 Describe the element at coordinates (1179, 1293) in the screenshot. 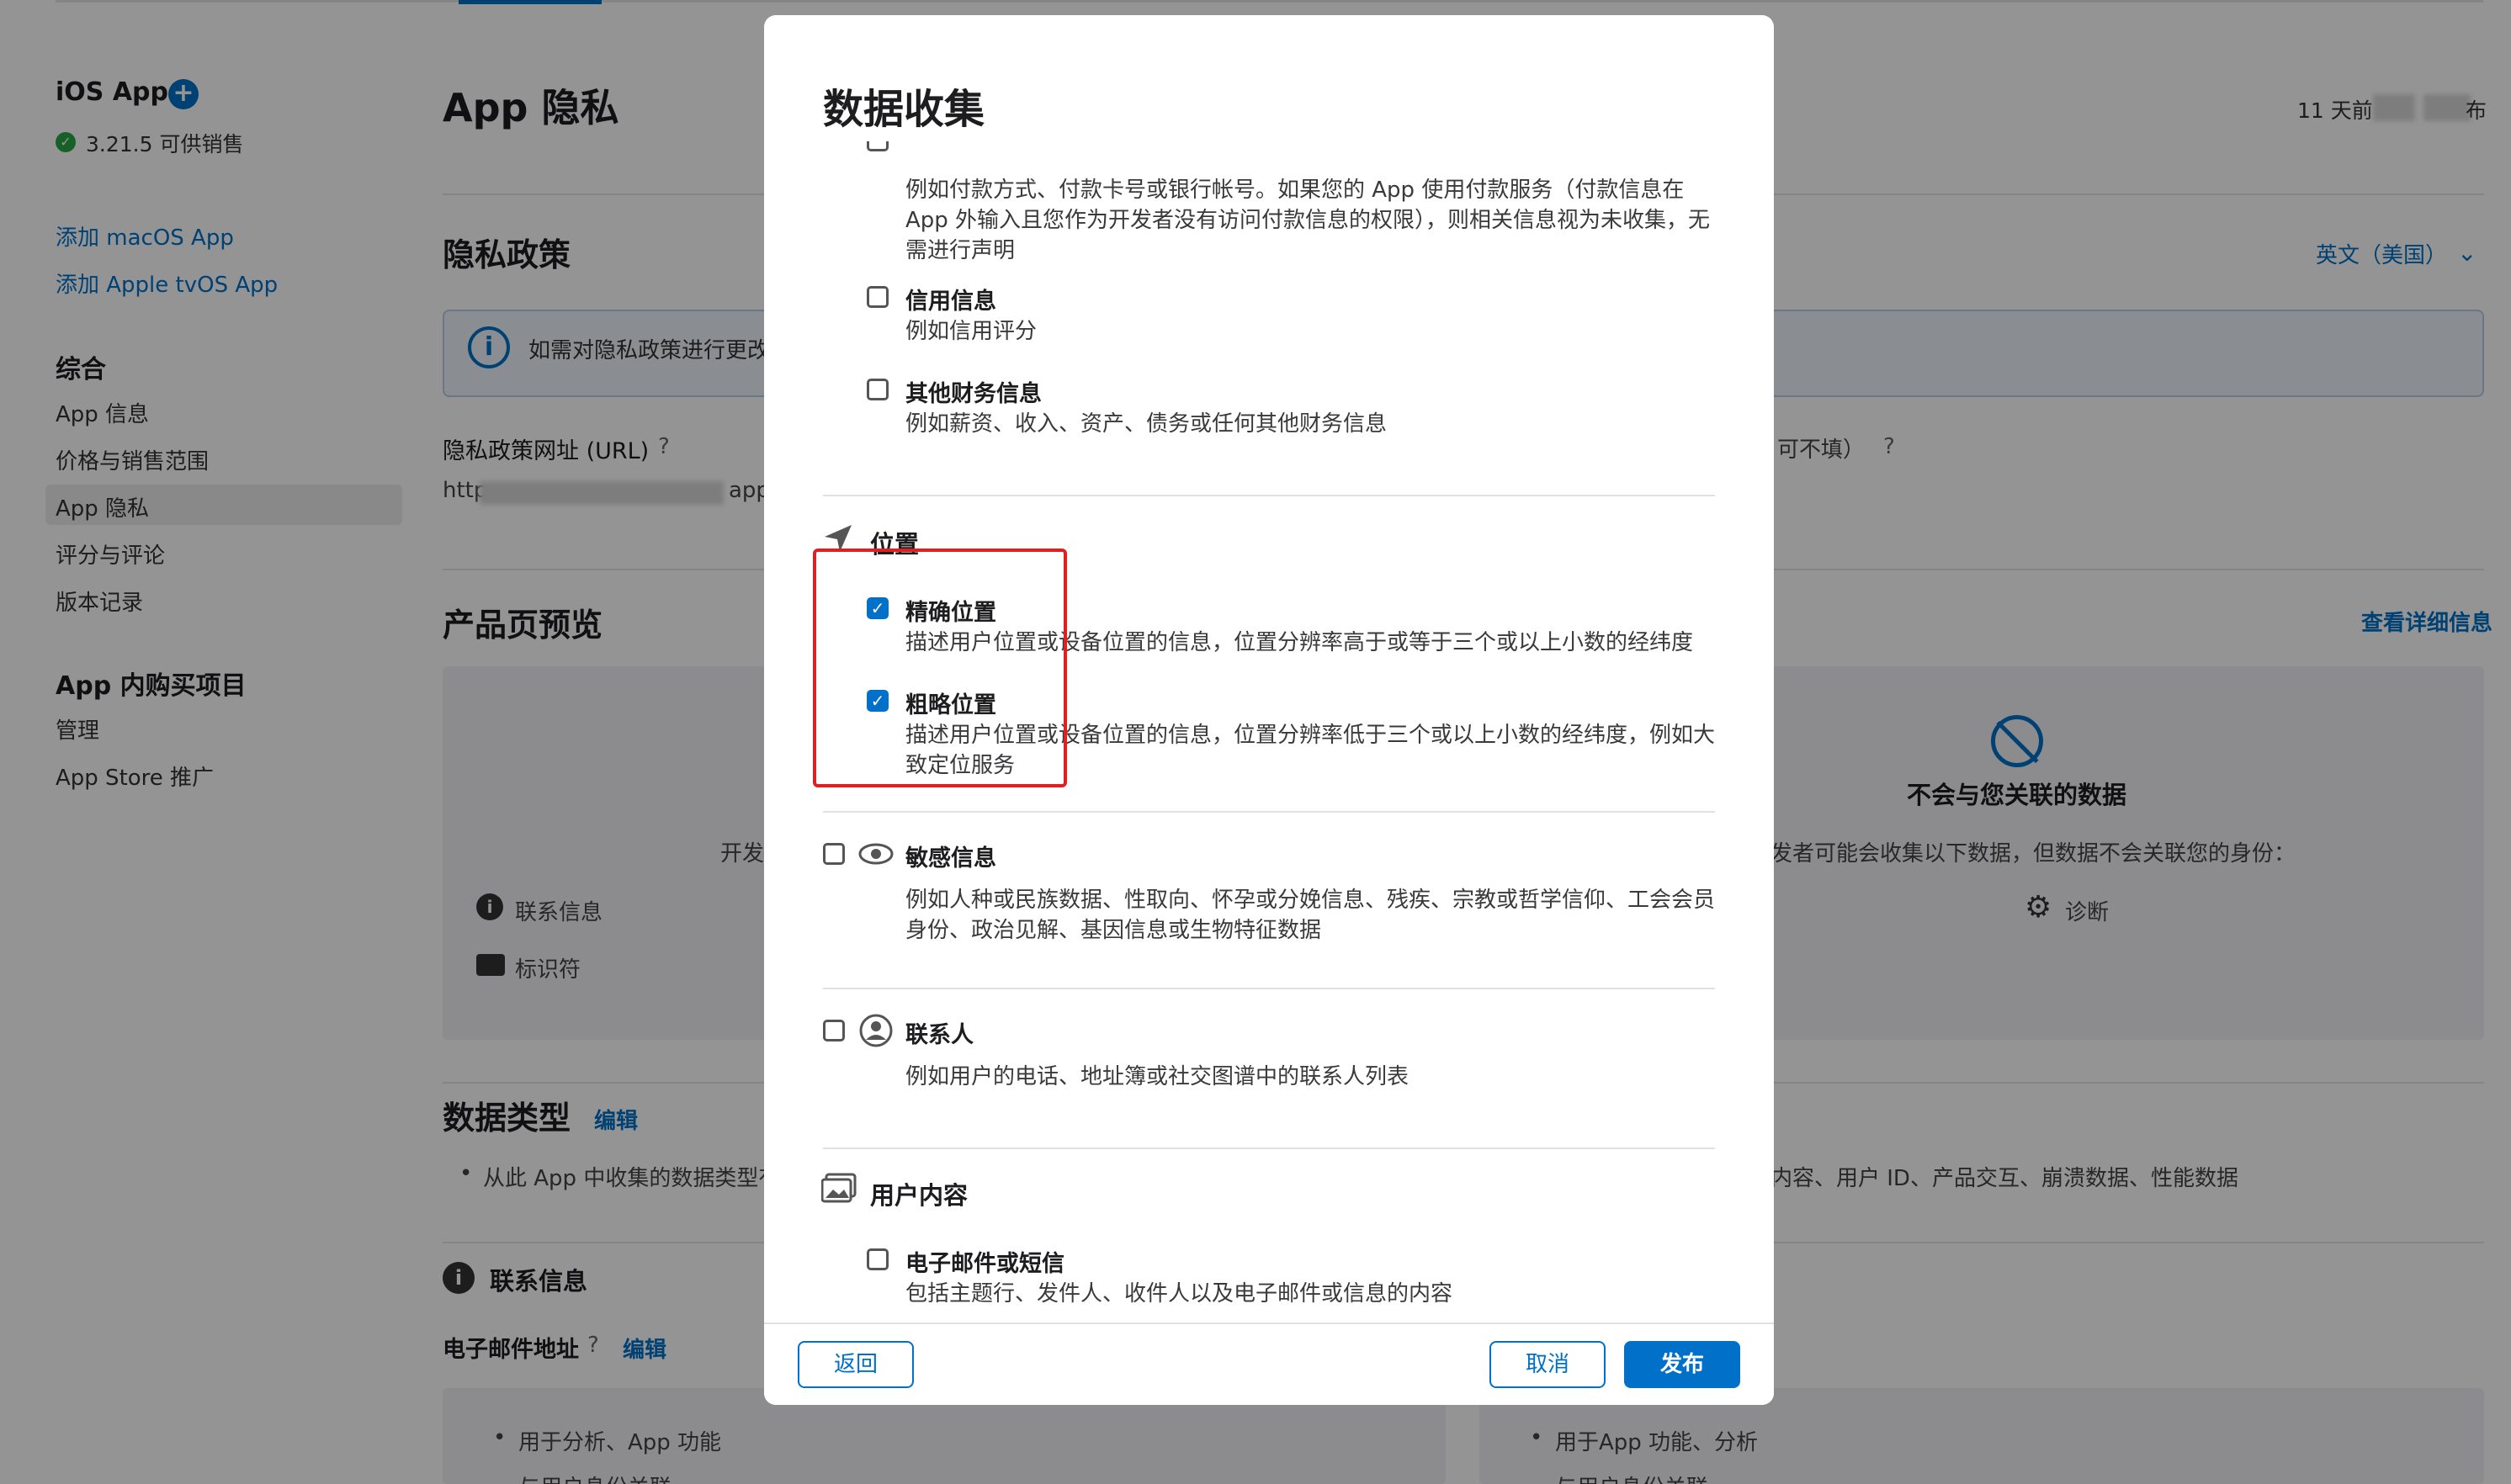

I see `email-sms-desc: 包括主题行、发件人、收件人以及电子邮件或信息的内容` at that location.